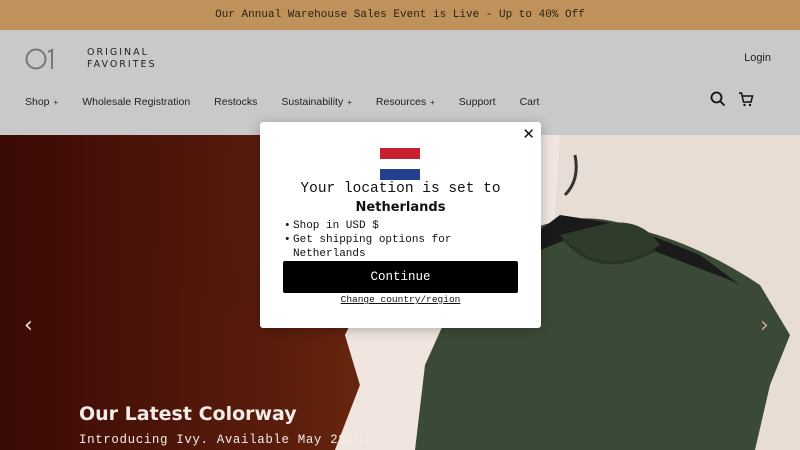  What do you see at coordinates (400, 299) in the screenshot?
I see `change-country-link: Change country/region` at bounding box center [400, 299].